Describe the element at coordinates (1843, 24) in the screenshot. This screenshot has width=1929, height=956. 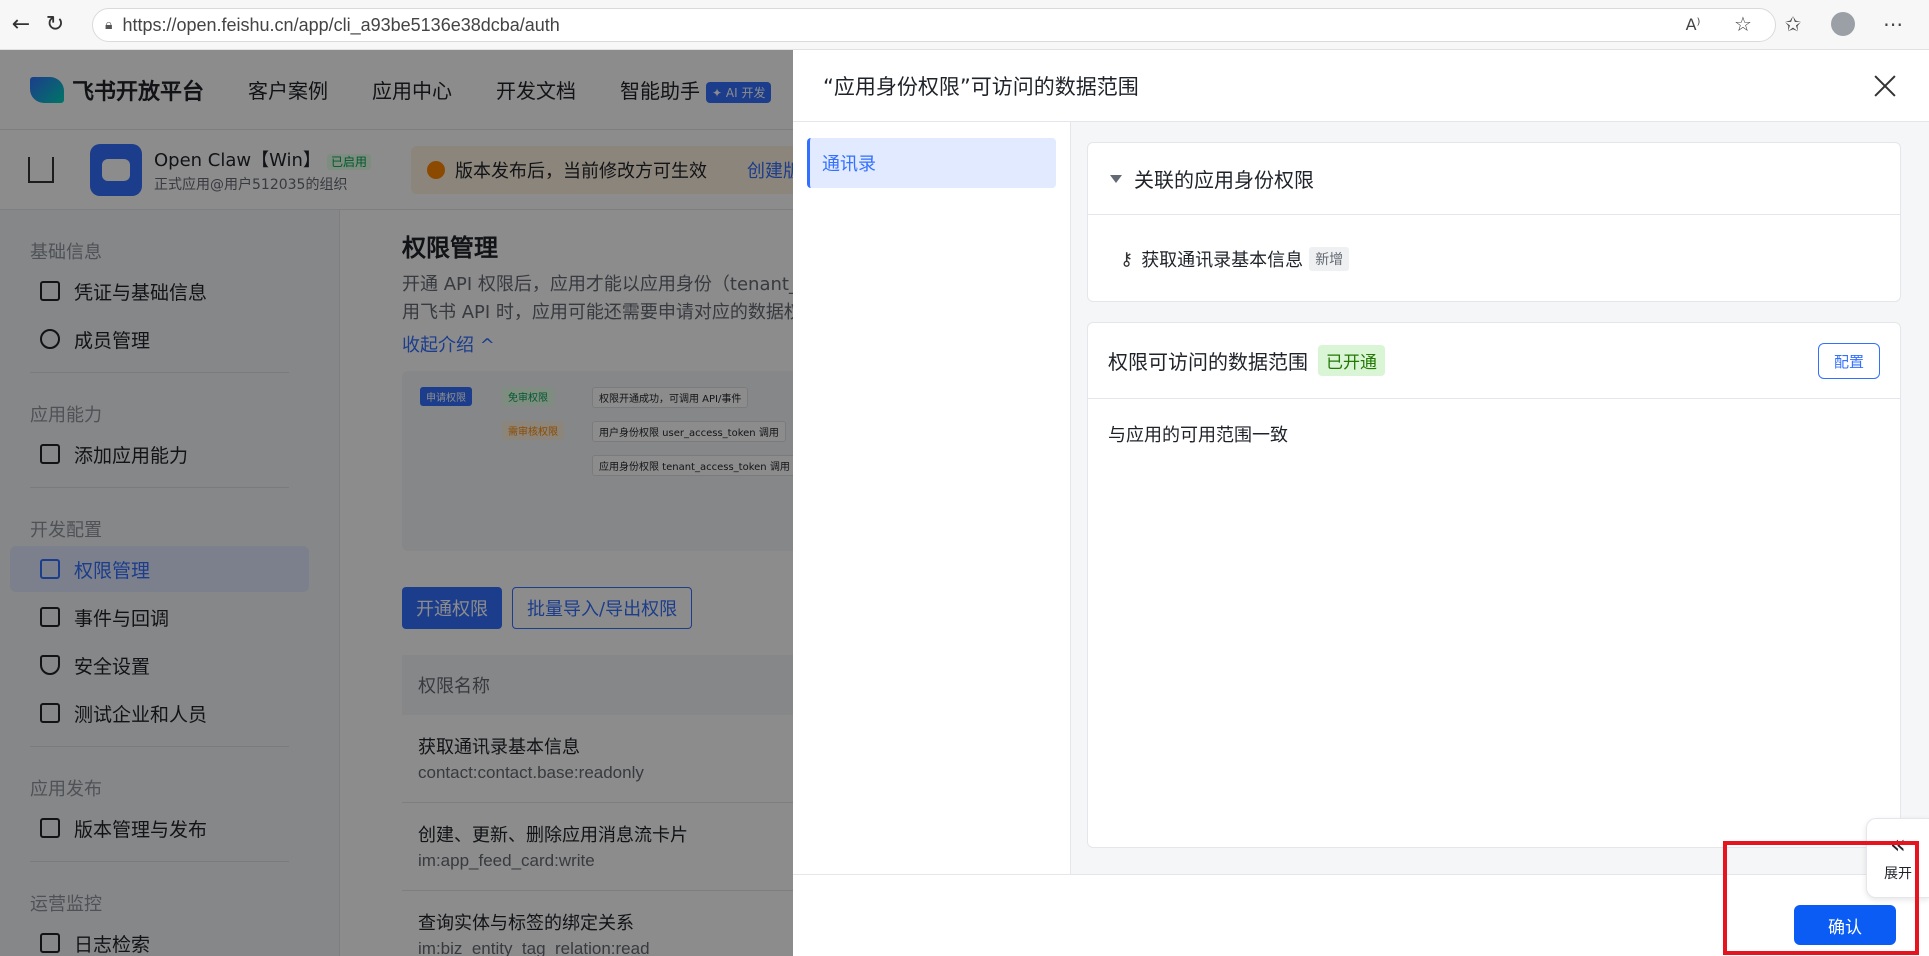
I see `profile-avatar-icon` at that location.